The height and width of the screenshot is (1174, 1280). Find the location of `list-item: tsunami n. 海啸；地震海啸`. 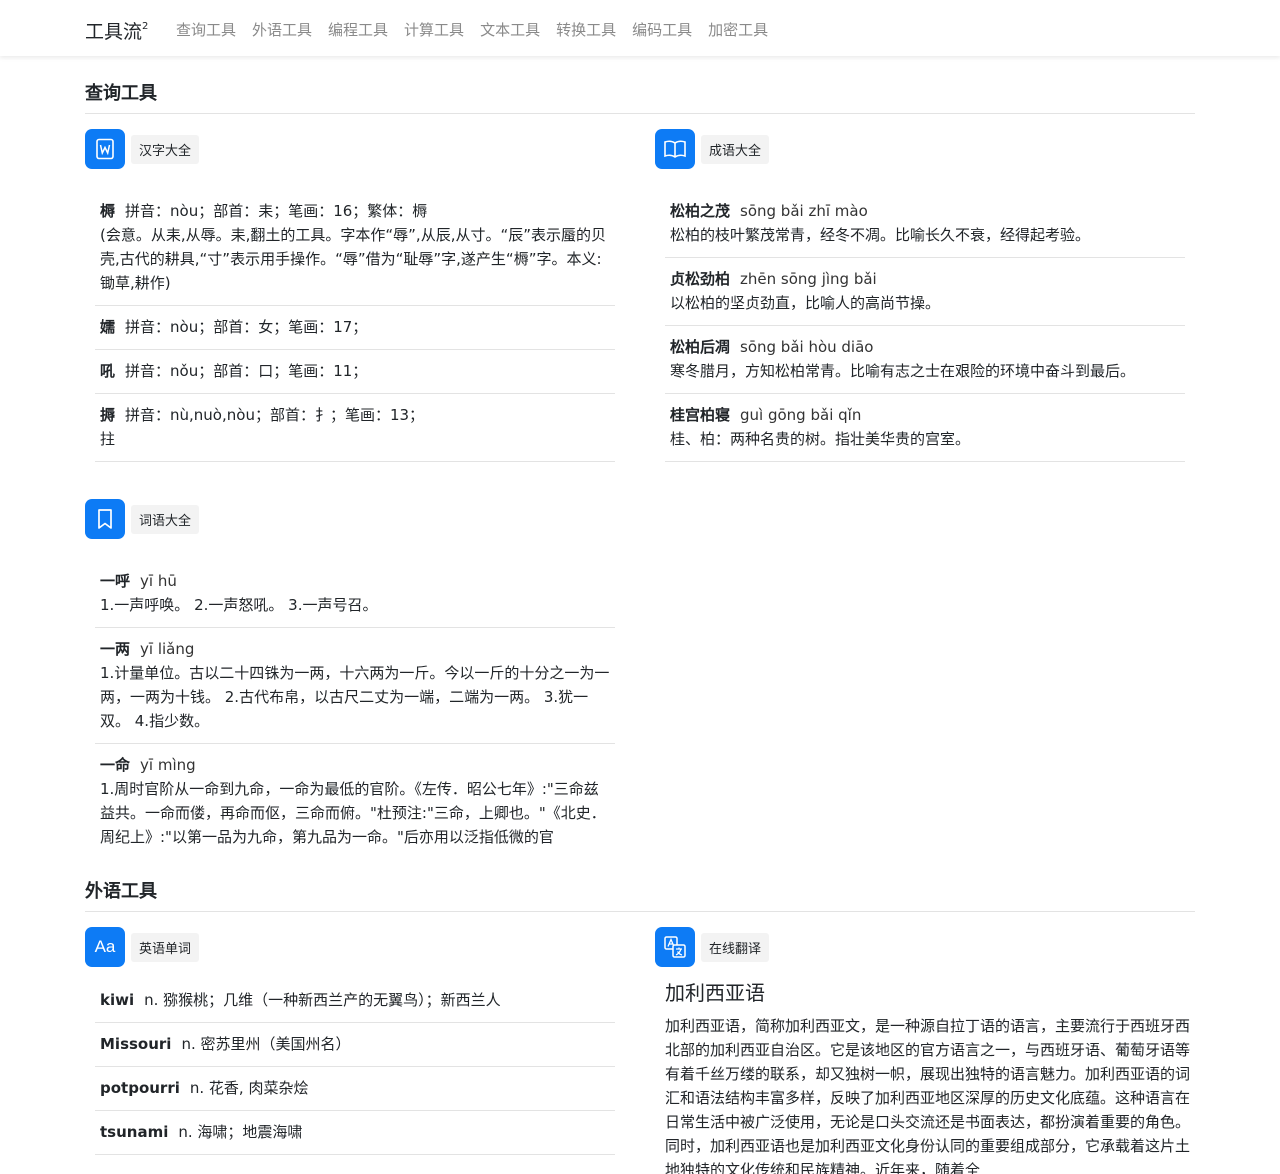

list-item: tsunami n. 海啸；地震海啸 is located at coordinates (355, 1133).